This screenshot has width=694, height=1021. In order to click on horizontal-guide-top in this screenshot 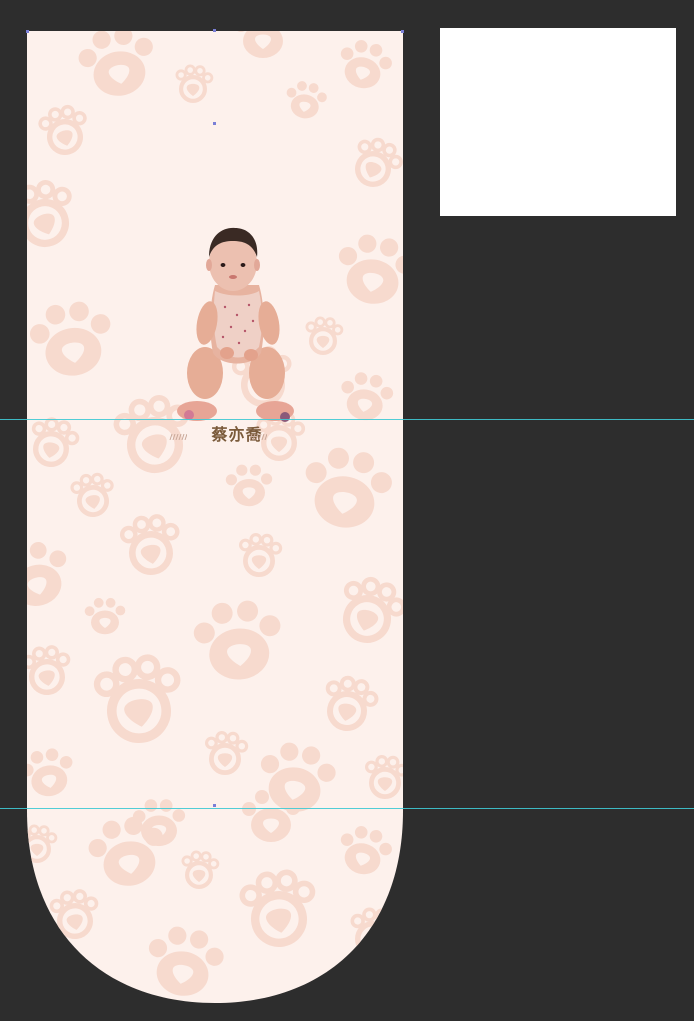, I will do `click(347, 419)`.